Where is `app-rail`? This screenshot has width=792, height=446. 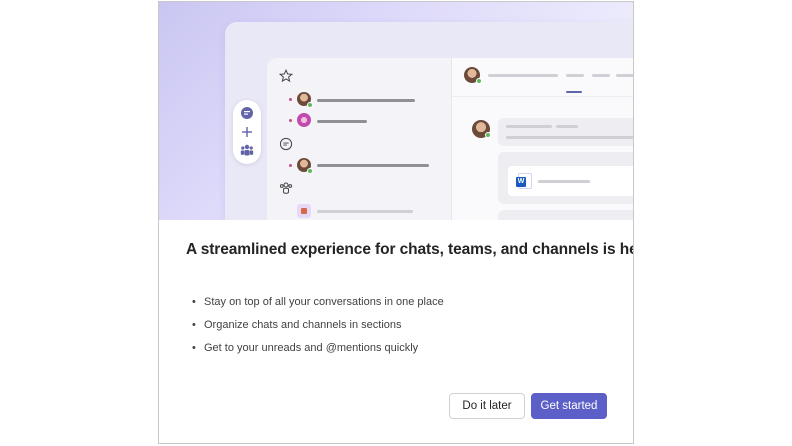 app-rail is located at coordinates (247, 132).